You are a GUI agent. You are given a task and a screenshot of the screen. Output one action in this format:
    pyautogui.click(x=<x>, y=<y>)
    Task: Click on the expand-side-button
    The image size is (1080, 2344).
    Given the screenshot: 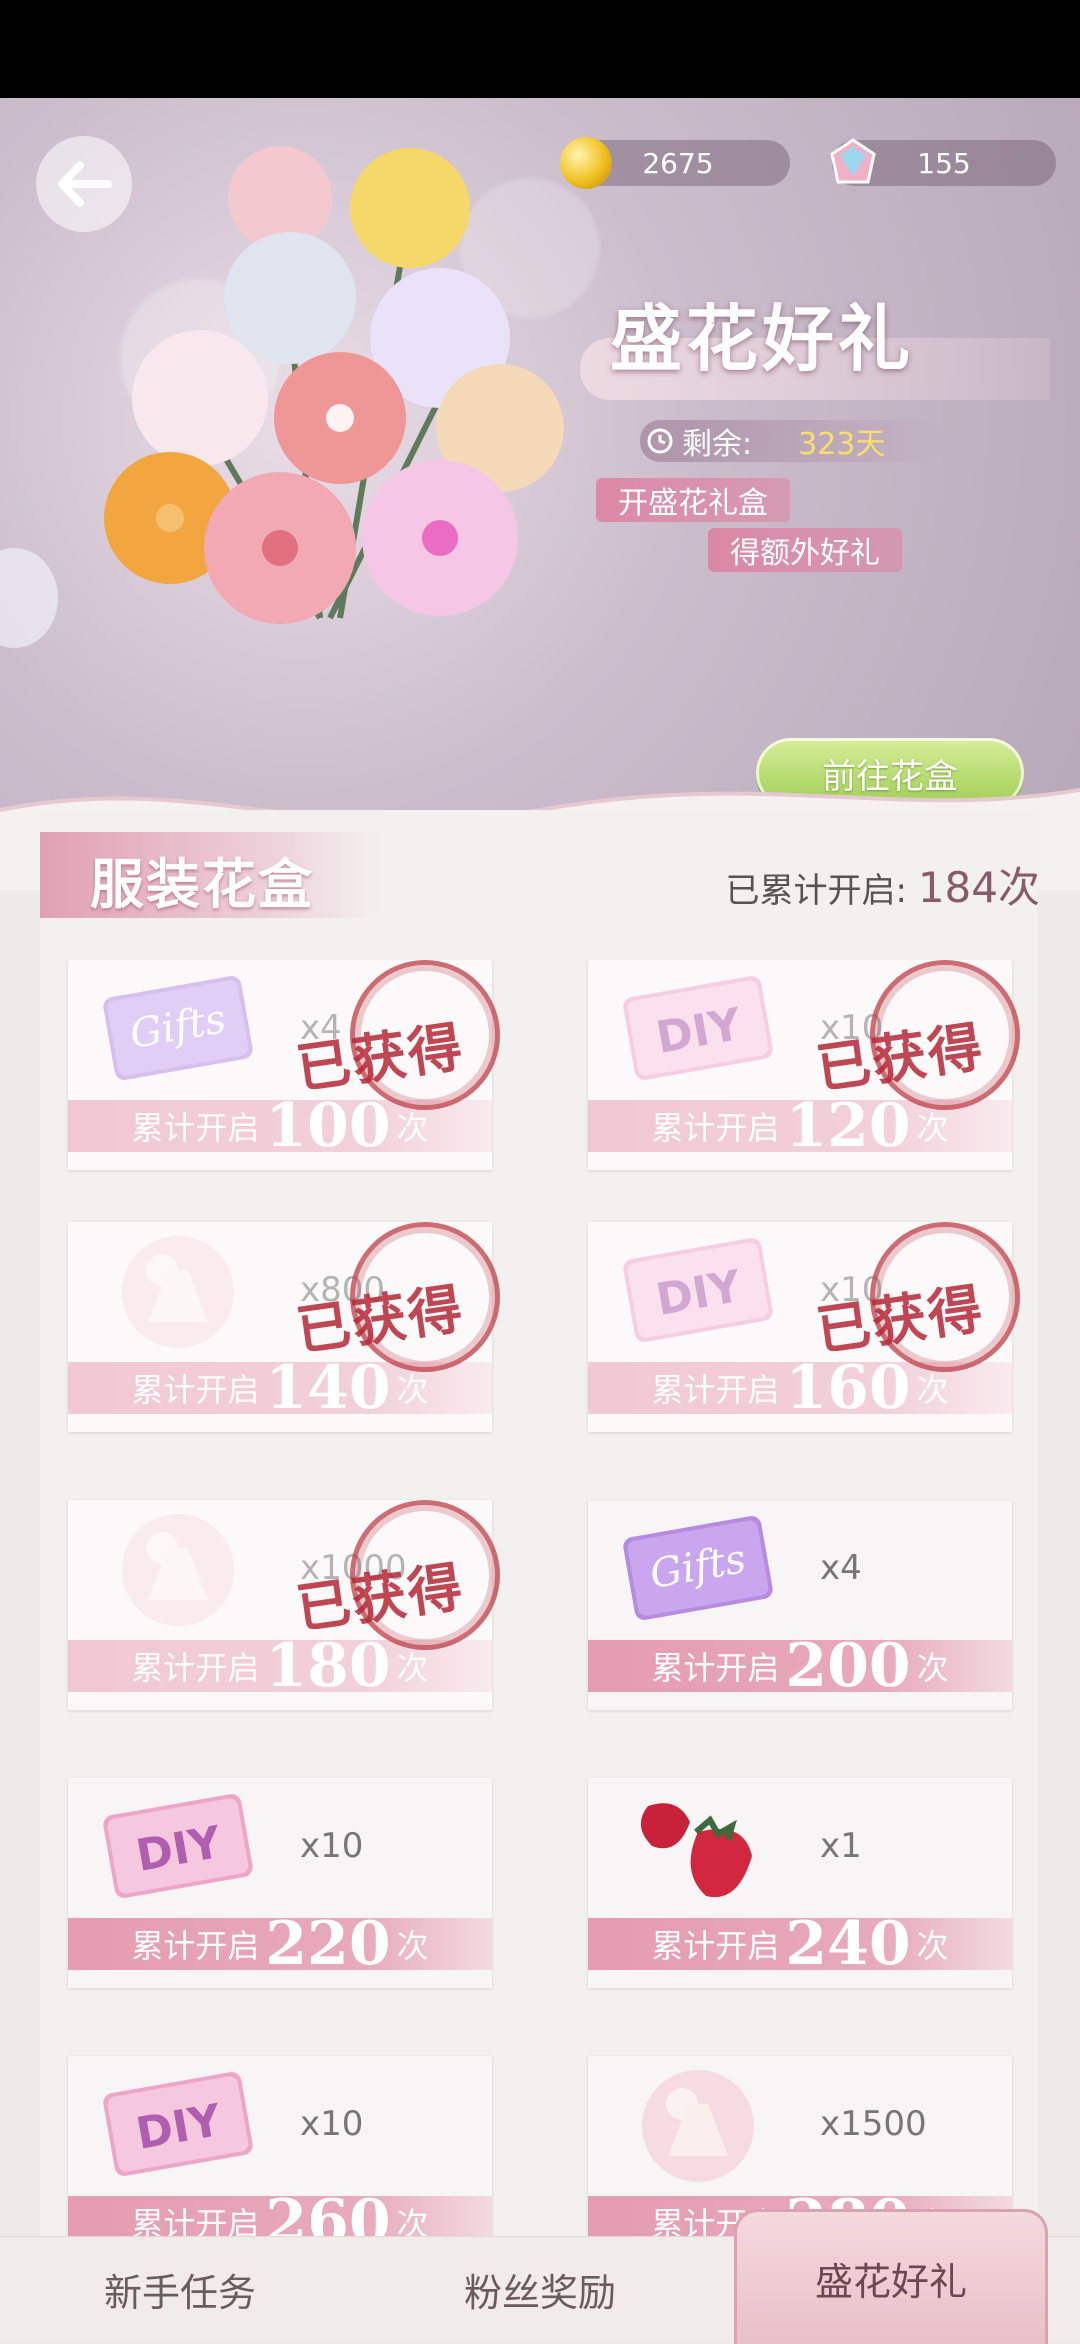 What is the action you would take?
    pyautogui.click(x=29, y=598)
    